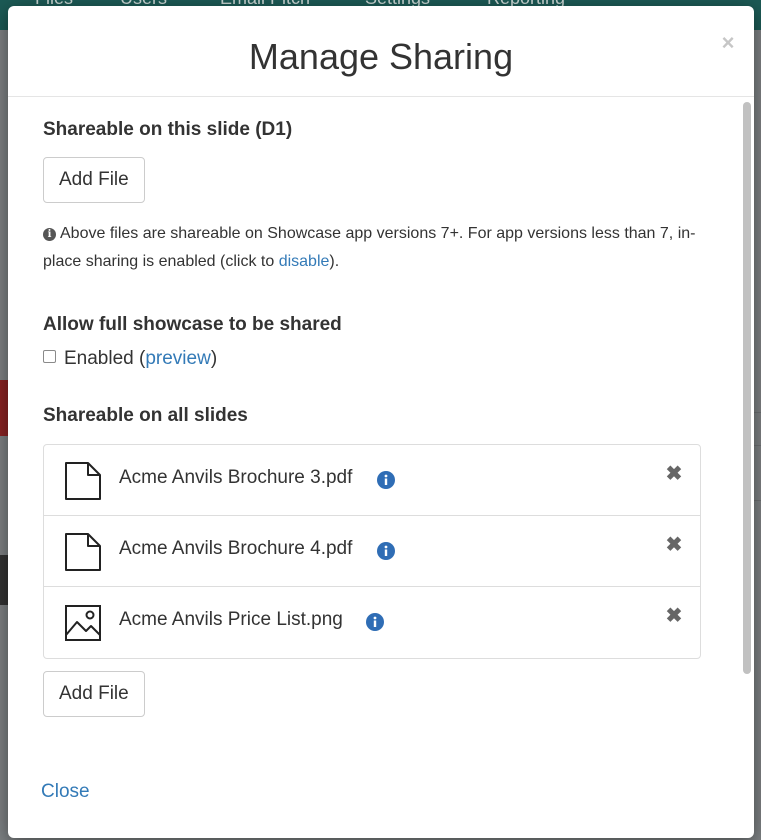 The width and height of the screenshot is (761, 840). What do you see at coordinates (236, 477) in the screenshot?
I see `file-name: Acme Anvils Brochure 3.pdf` at bounding box center [236, 477].